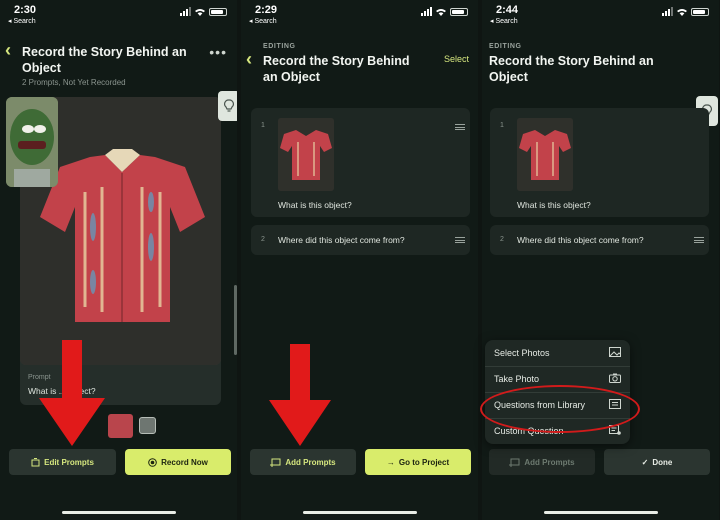 The image size is (720, 520). Describe the element at coordinates (25, 10) in the screenshot. I see `status-time: 2:30` at that location.